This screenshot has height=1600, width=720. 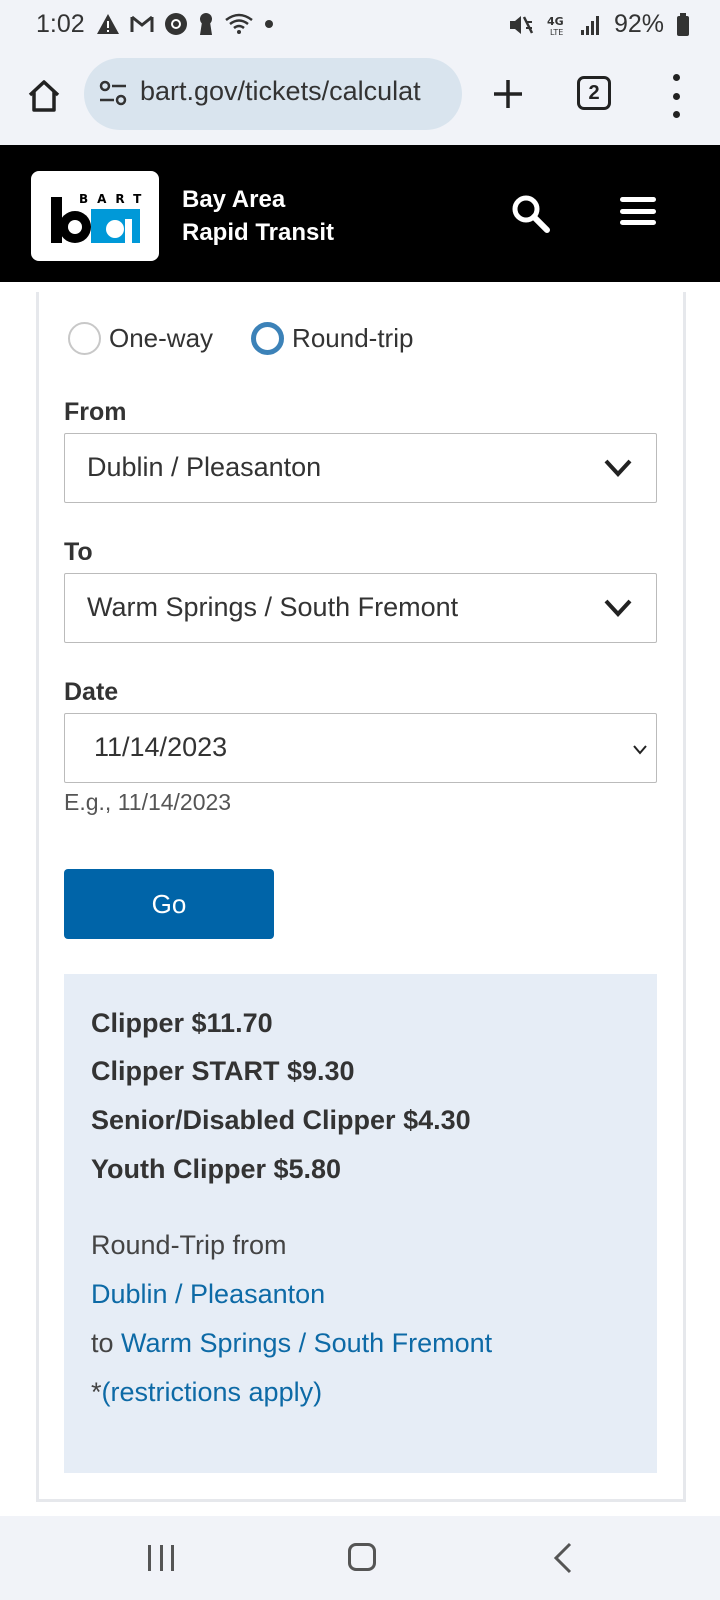 I want to click on browser-toolbar: bart.gov/tickets/calculat 2, so click(x=360, y=98).